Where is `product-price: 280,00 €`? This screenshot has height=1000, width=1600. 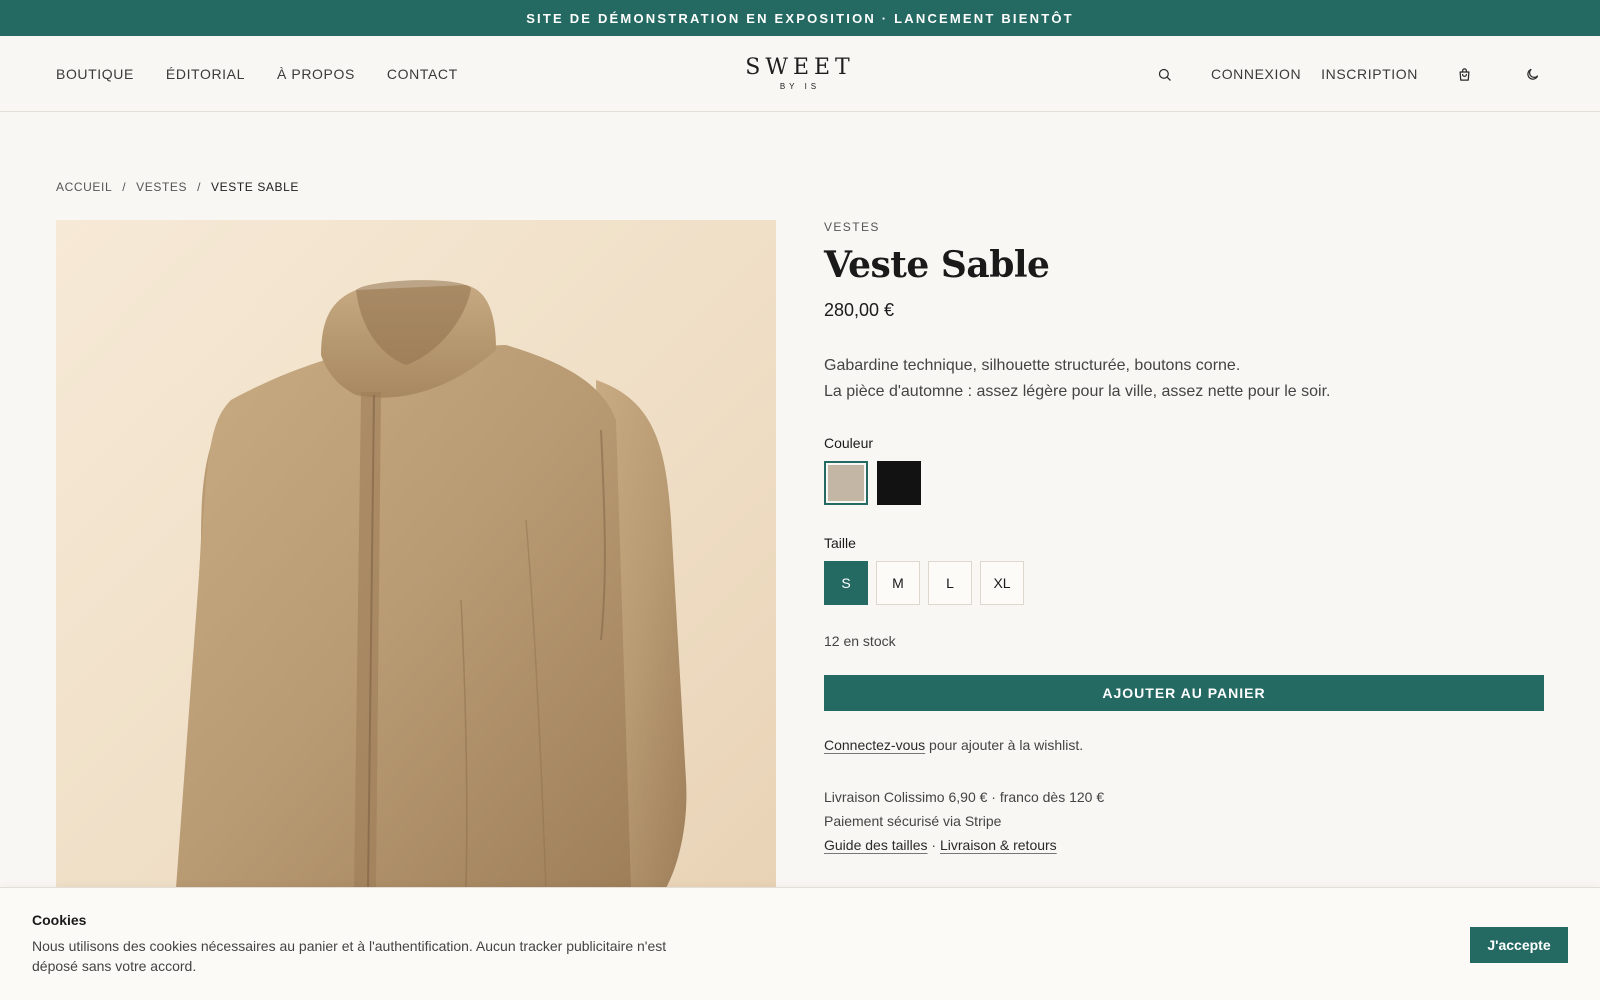 product-price: 280,00 € is located at coordinates (859, 310).